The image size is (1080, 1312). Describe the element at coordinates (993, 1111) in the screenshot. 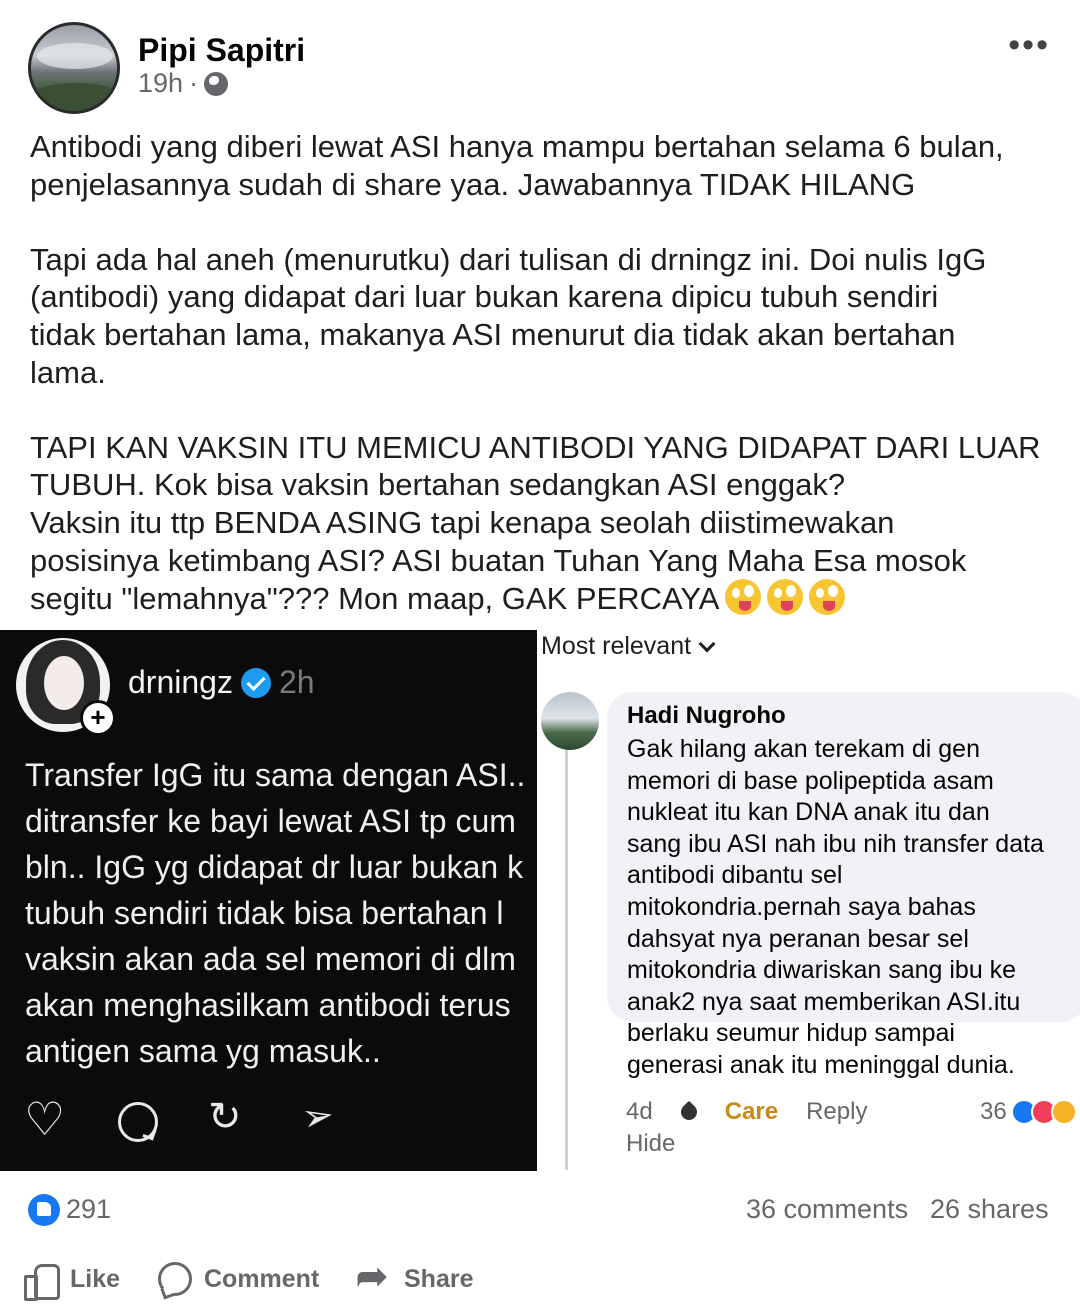

I see `comment-reaction-count: 36` at that location.